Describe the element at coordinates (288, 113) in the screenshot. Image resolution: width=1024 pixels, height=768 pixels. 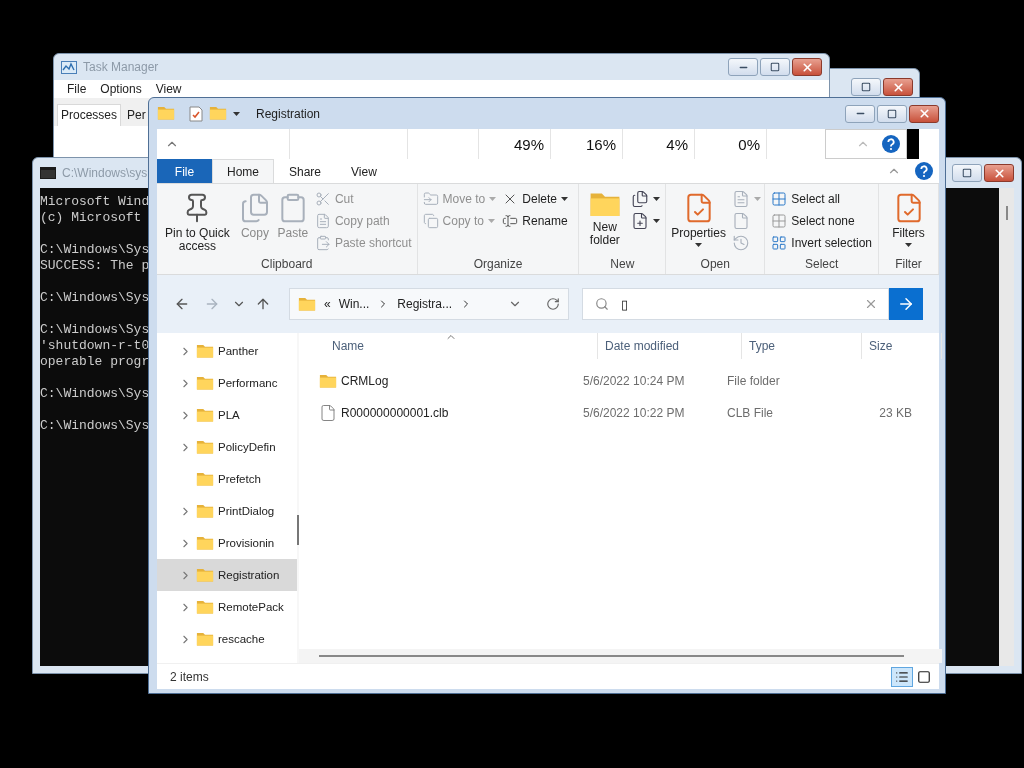
I see `window-title: Registration` at that location.